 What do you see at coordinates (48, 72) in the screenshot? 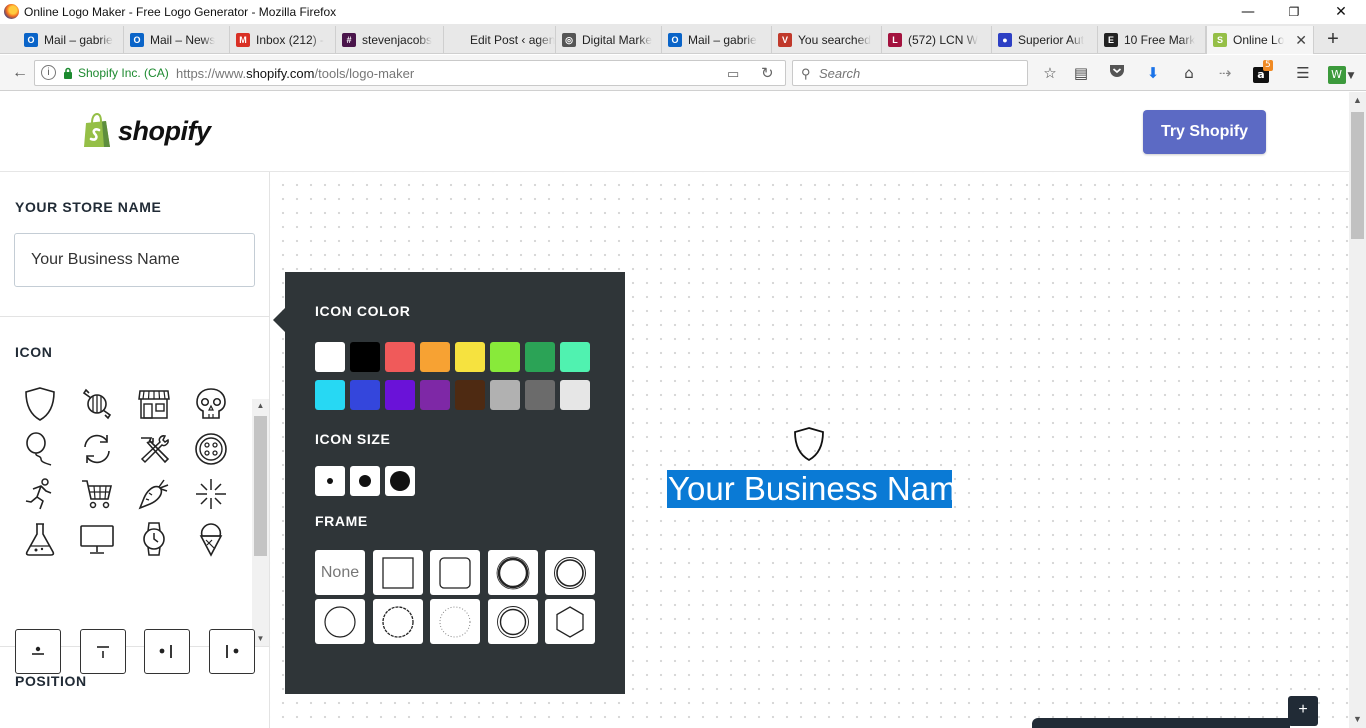
I see `info-icon: i` at bounding box center [48, 72].